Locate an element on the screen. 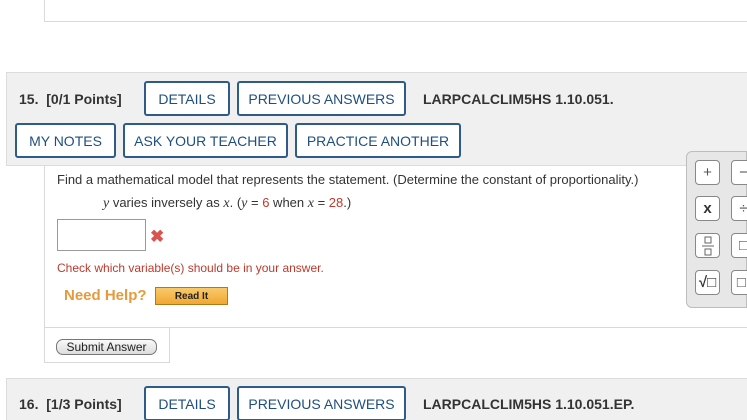 The width and height of the screenshot is (747, 420). math-palette: + − x ÷ □ √□ □! is located at coordinates (716, 229).